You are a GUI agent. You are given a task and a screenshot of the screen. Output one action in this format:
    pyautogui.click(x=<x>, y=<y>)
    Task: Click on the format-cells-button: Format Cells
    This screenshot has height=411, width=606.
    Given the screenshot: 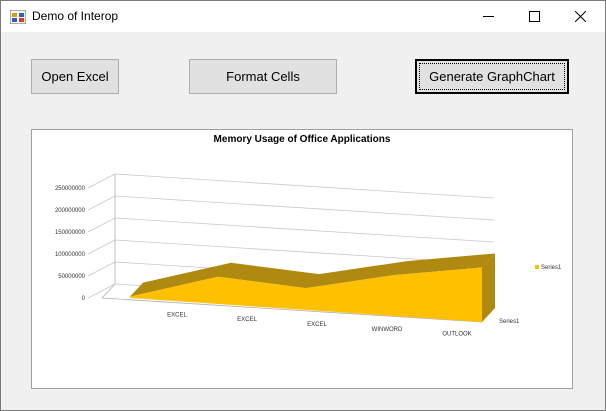 What is the action you would take?
    pyautogui.click(x=263, y=76)
    